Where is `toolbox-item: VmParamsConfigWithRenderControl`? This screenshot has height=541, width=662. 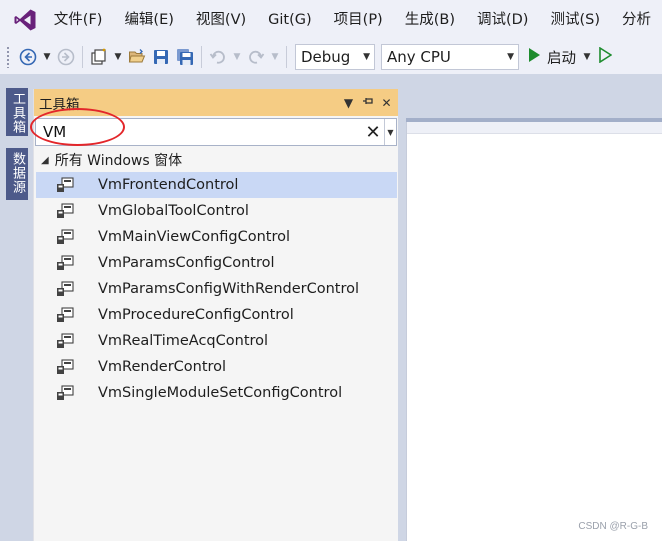
toolbox-item: VmParamsConfigWithRenderControl is located at coordinates (216, 289).